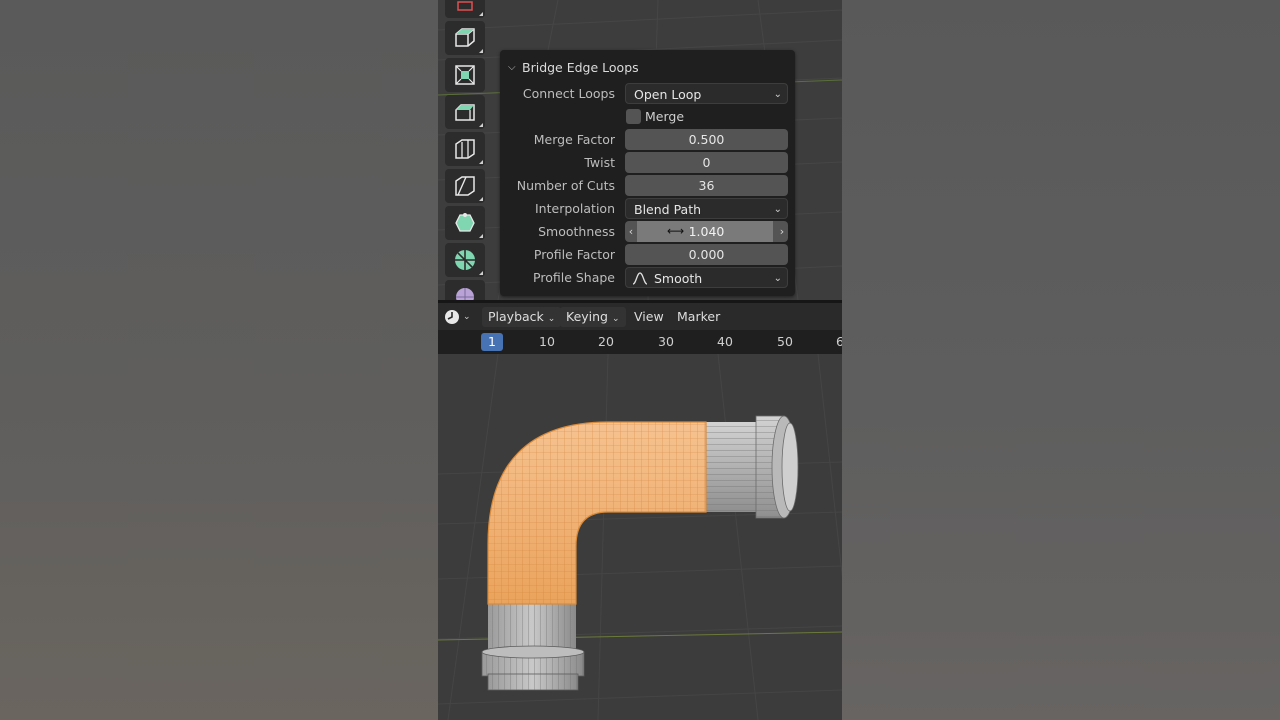 The height and width of the screenshot is (720, 1280). Describe the element at coordinates (568, 93) in the screenshot. I see `connect-loops-label: Connect Loops` at that location.